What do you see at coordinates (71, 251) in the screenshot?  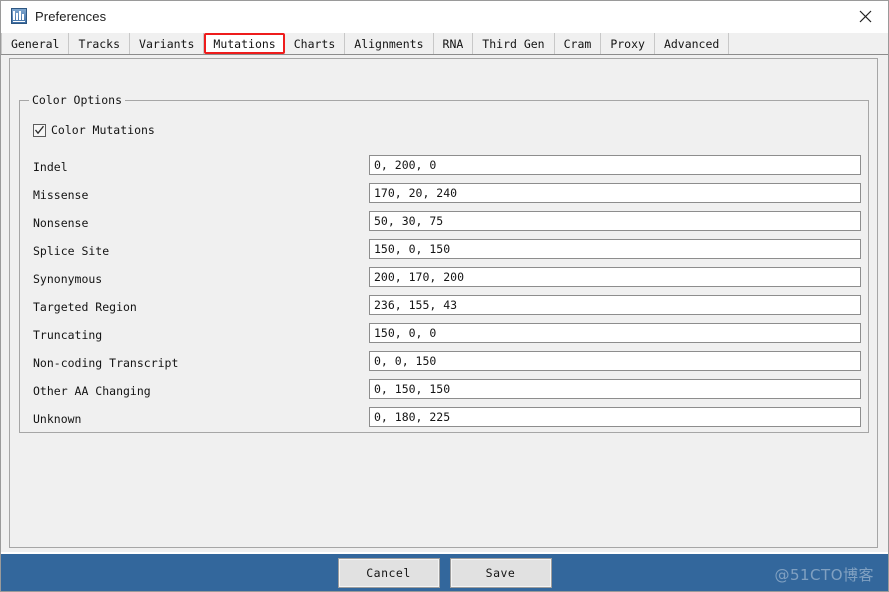 I see `label-splice-site: Splice Site` at bounding box center [71, 251].